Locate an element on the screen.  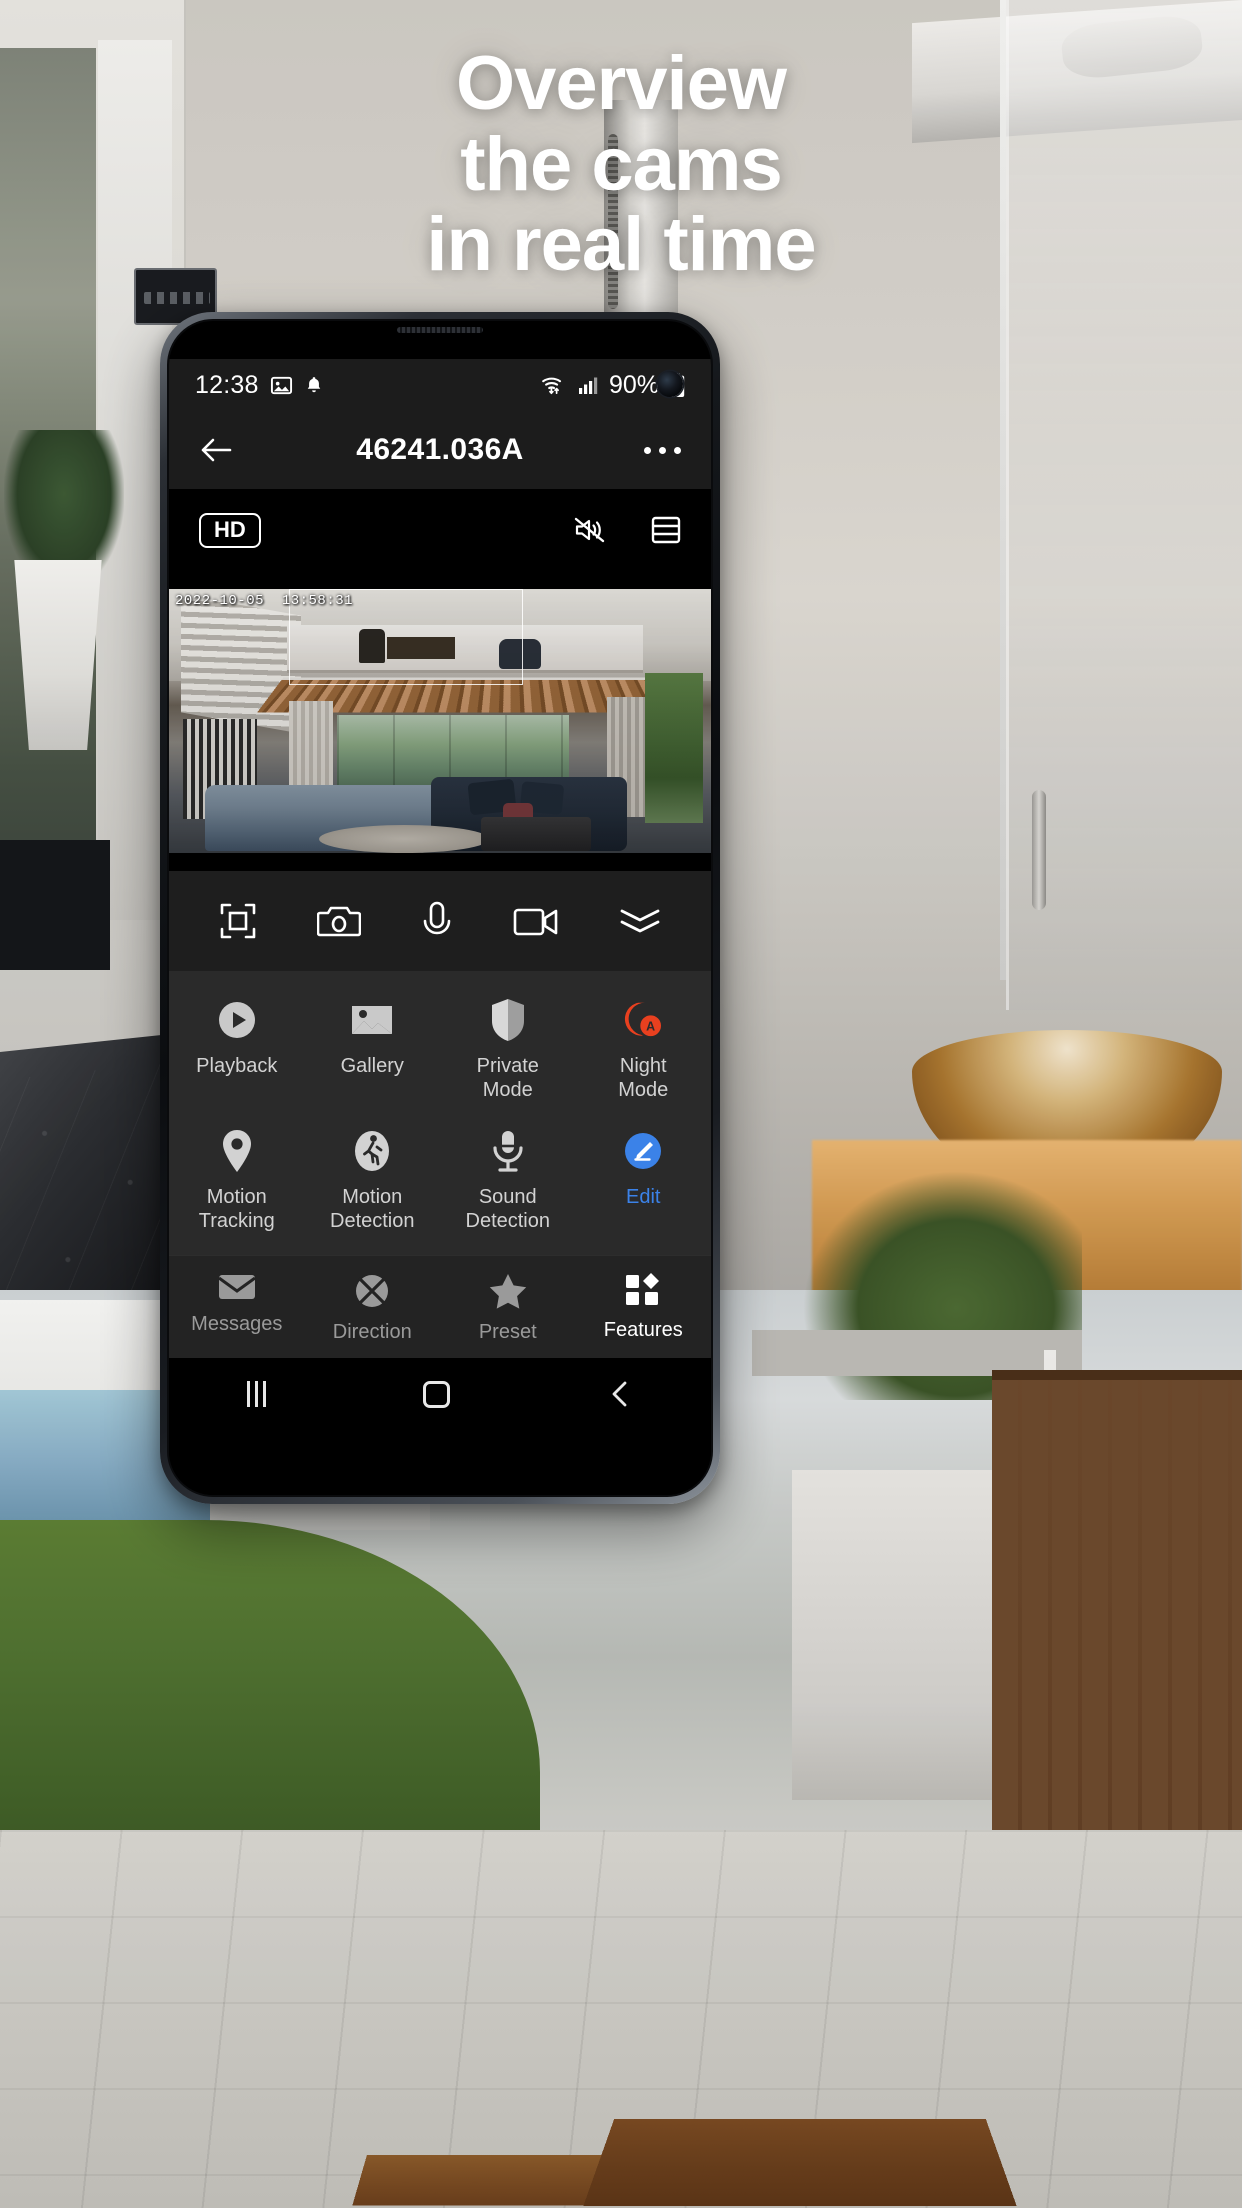
feature-label-line1: Private is located at coordinates (507, 1066).